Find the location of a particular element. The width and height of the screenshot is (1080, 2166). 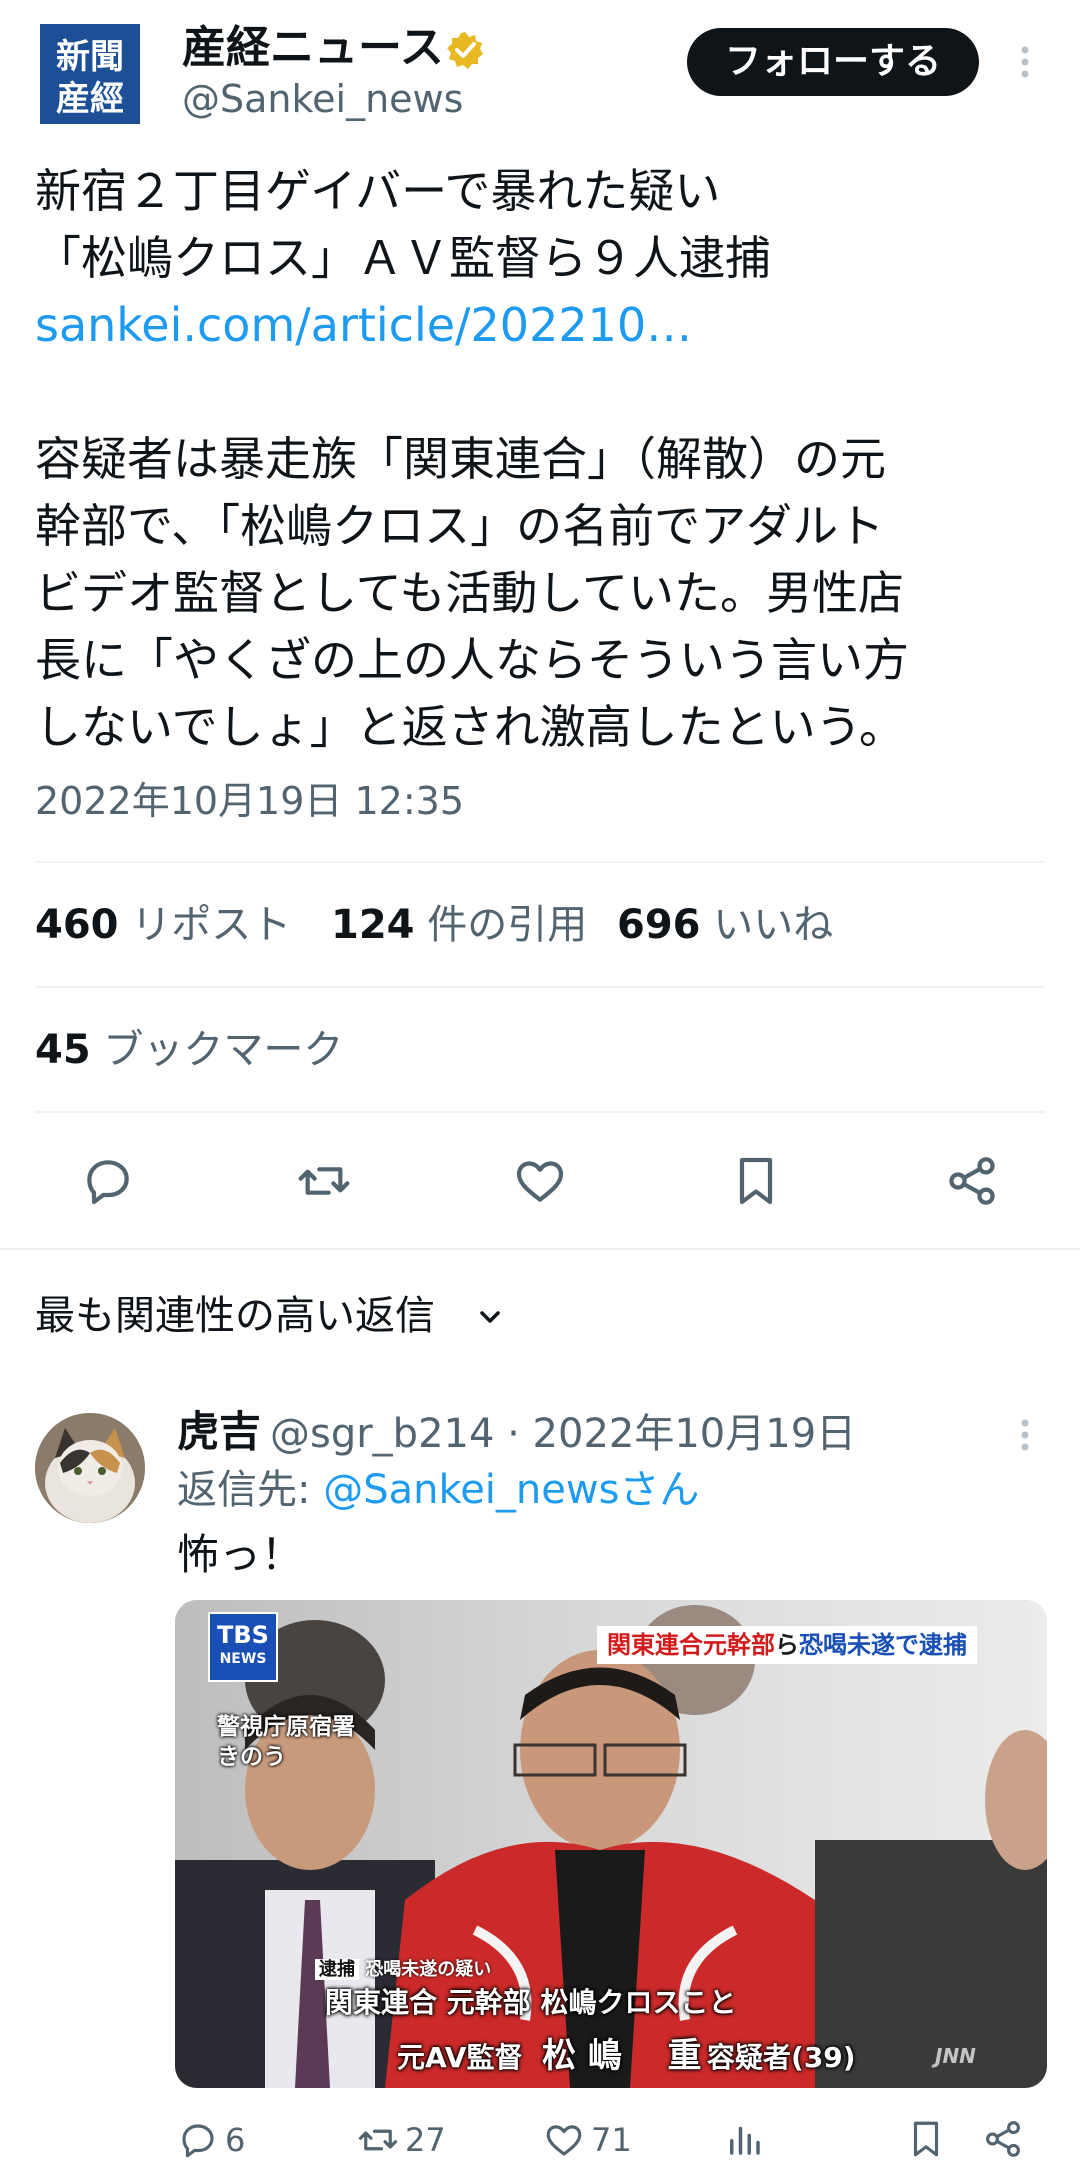

headline-part-3: 恐喝未遂で逮捕 is located at coordinates (883, 1645).